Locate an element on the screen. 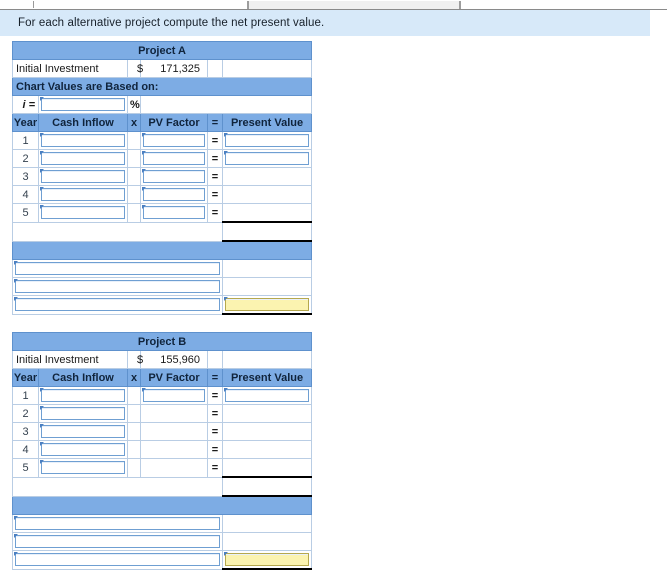  project-2-summary-label-3-box is located at coordinates (117, 560).